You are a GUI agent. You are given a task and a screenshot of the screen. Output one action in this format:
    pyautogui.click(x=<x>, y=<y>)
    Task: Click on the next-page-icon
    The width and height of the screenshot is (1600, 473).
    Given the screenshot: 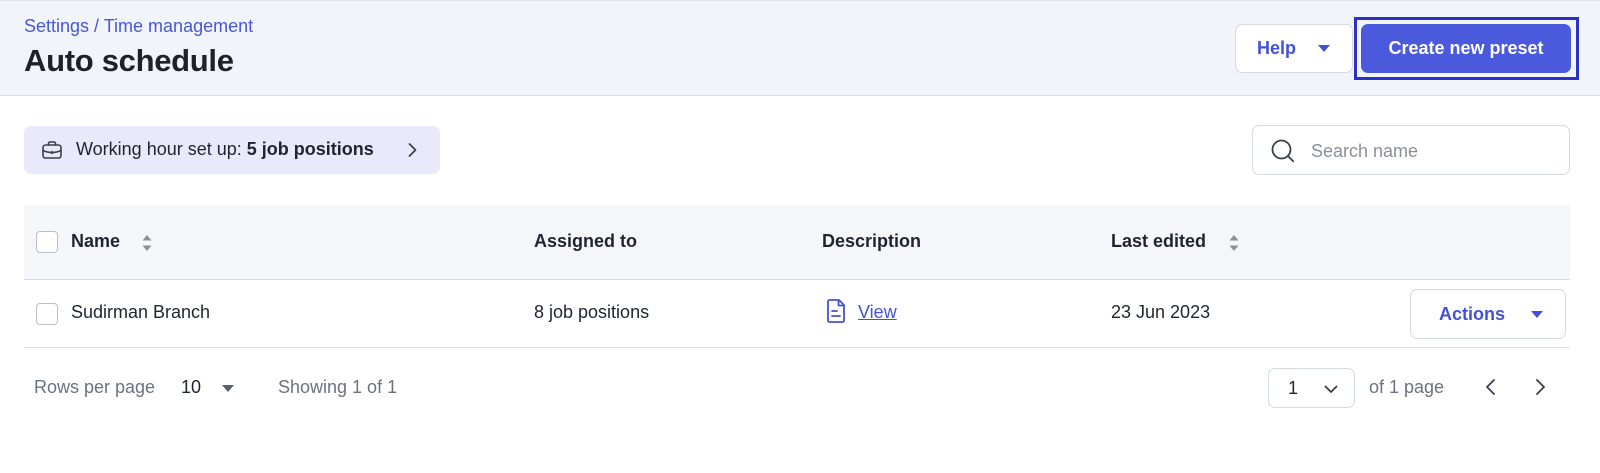 What is the action you would take?
    pyautogui.click(x=1540, y=387)
    